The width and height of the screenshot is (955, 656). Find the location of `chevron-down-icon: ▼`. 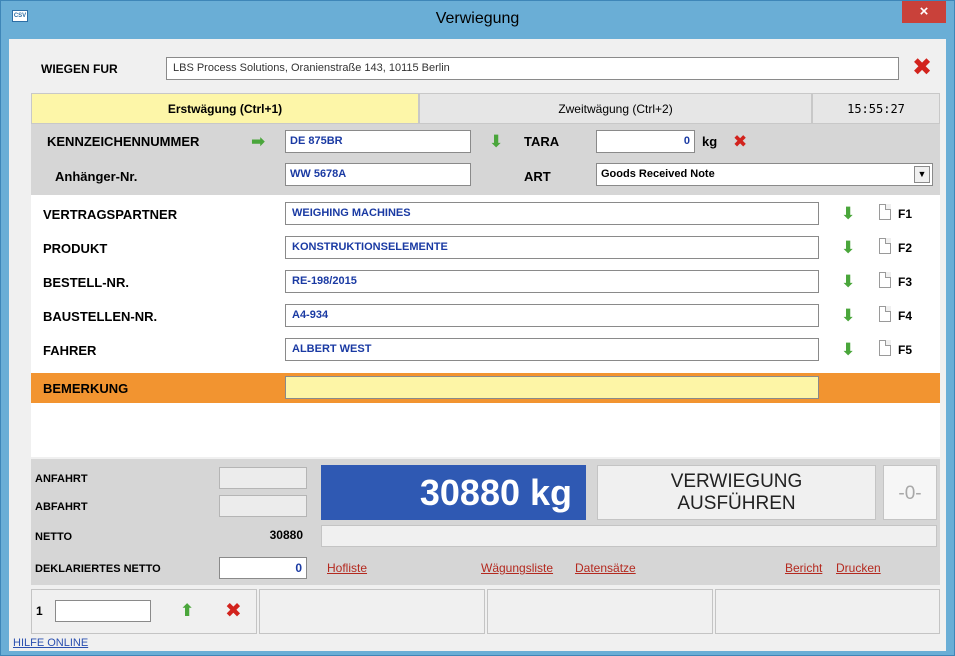

chevron-down-icon: ▼ is located at coordinates (922, 174).